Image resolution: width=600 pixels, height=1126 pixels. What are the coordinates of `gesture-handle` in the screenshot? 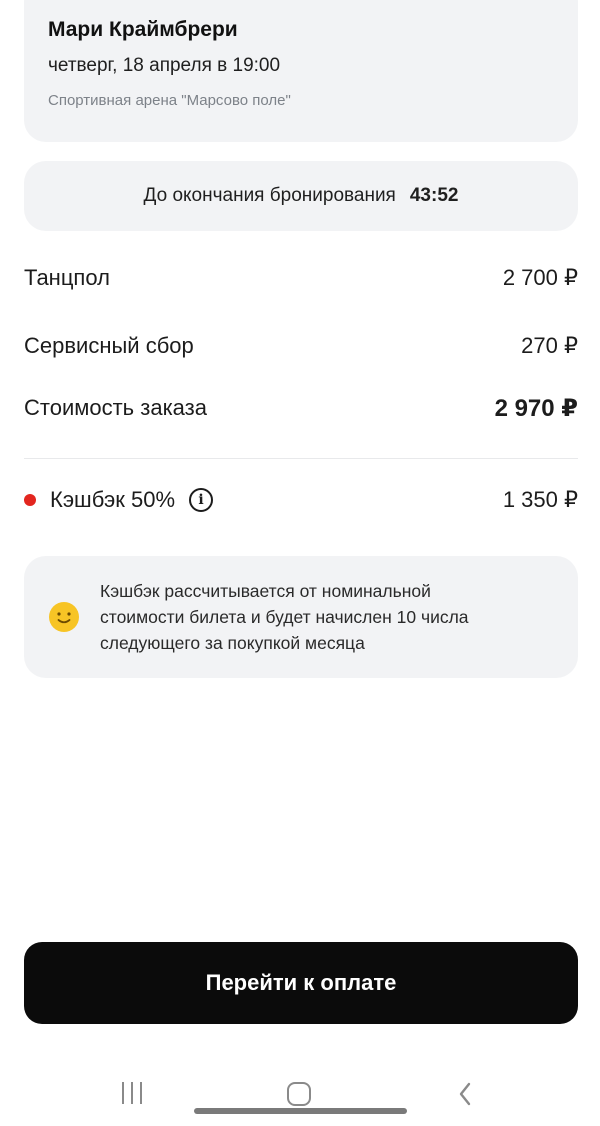 It's located at (300, 1111).